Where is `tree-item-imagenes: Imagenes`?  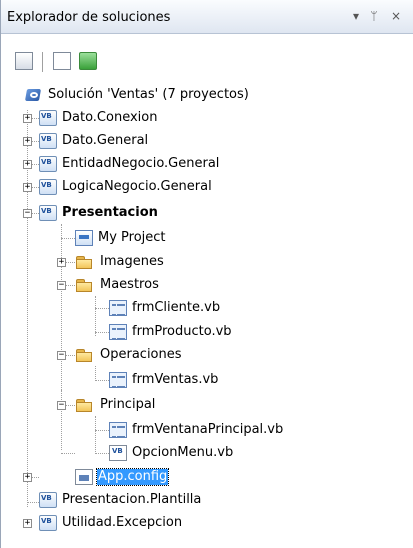
tree-item-imagenes: Imagenes is located at coordinates (120, 262).